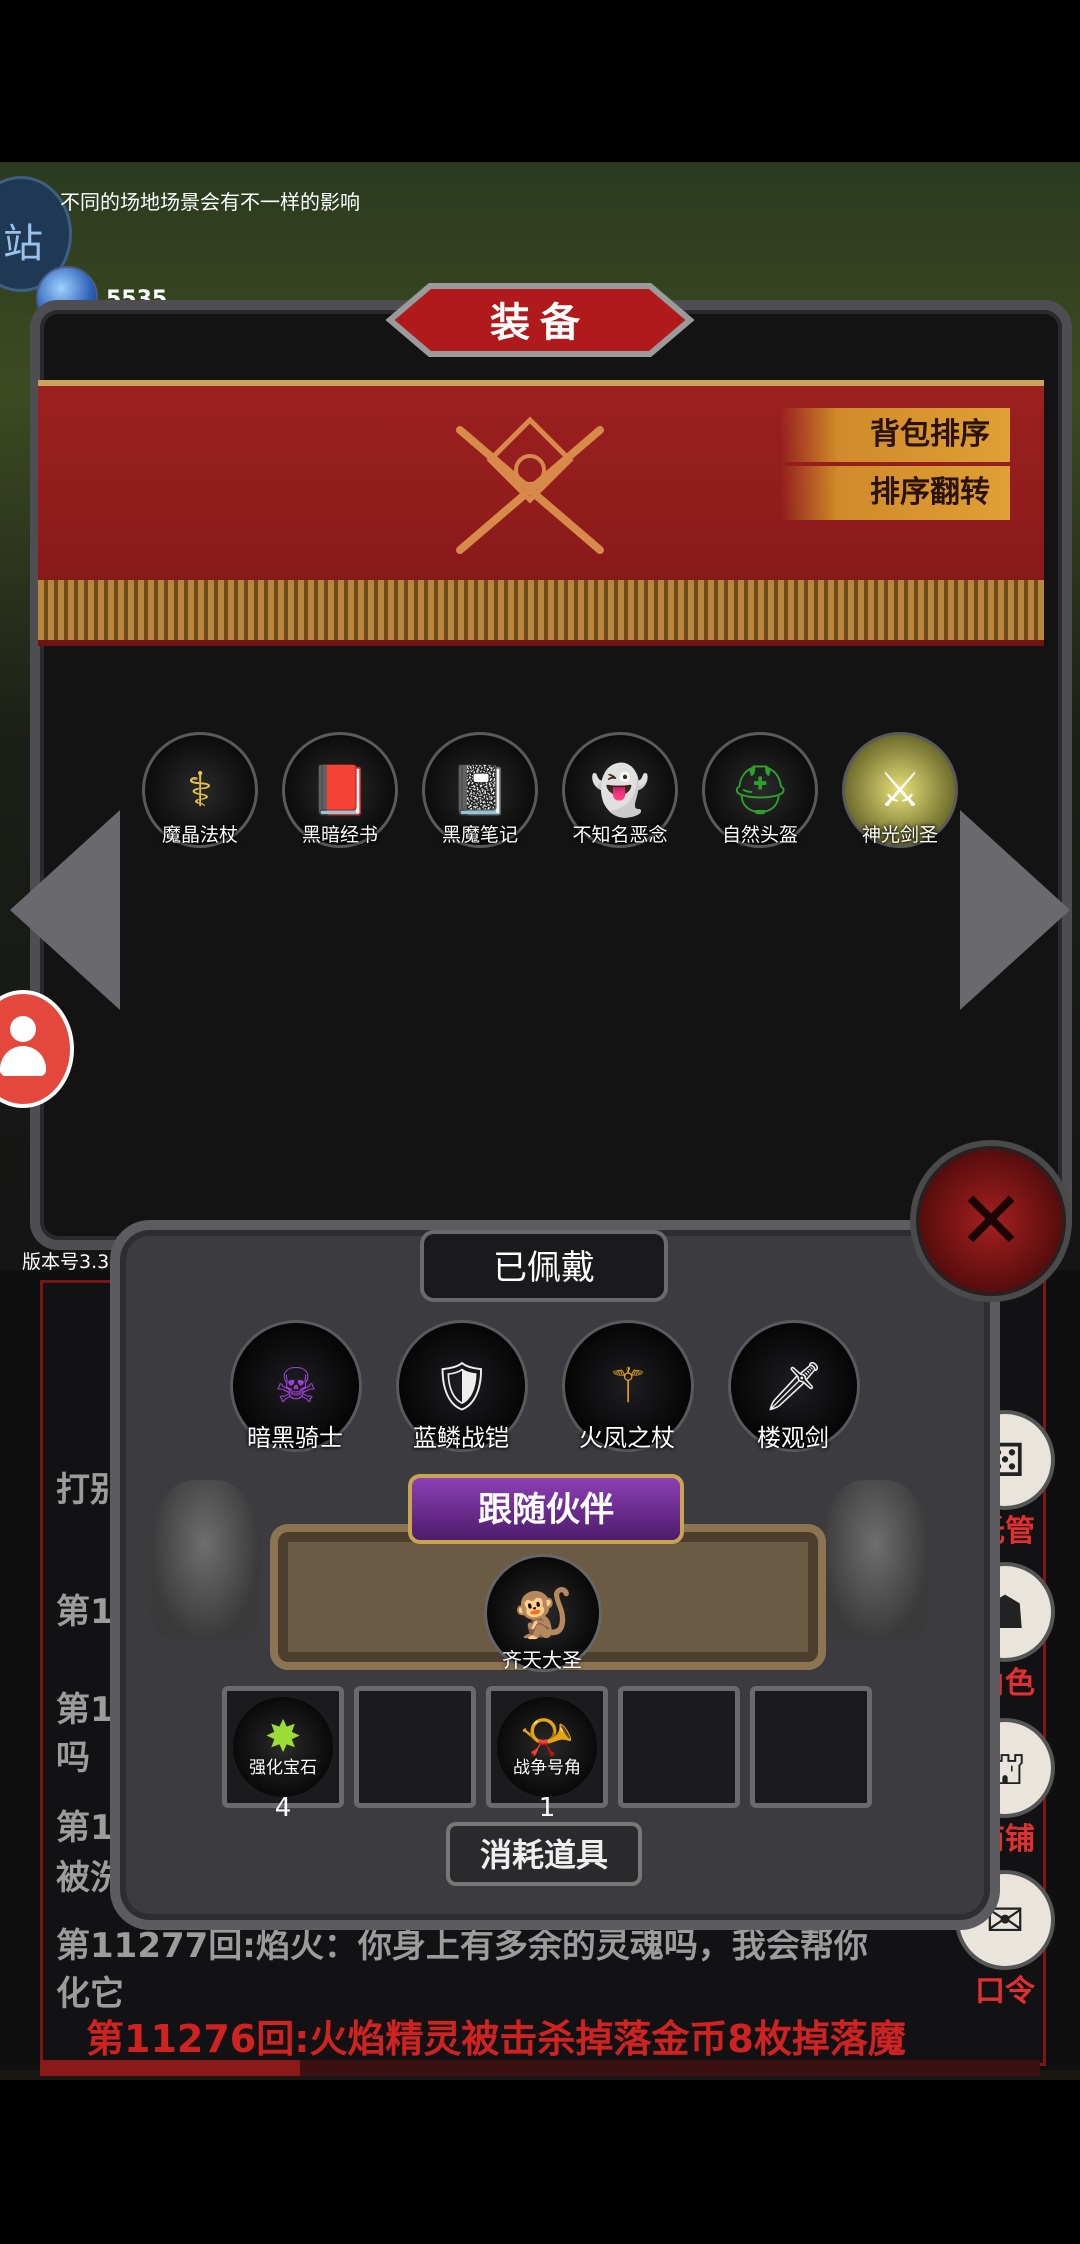 This screenshot has width=1080, height=2244. I want to click on chat-latest-line: 第11276回:火焰精灵被击杀掉落金币8枚掉落魔, so click(496, 2039).